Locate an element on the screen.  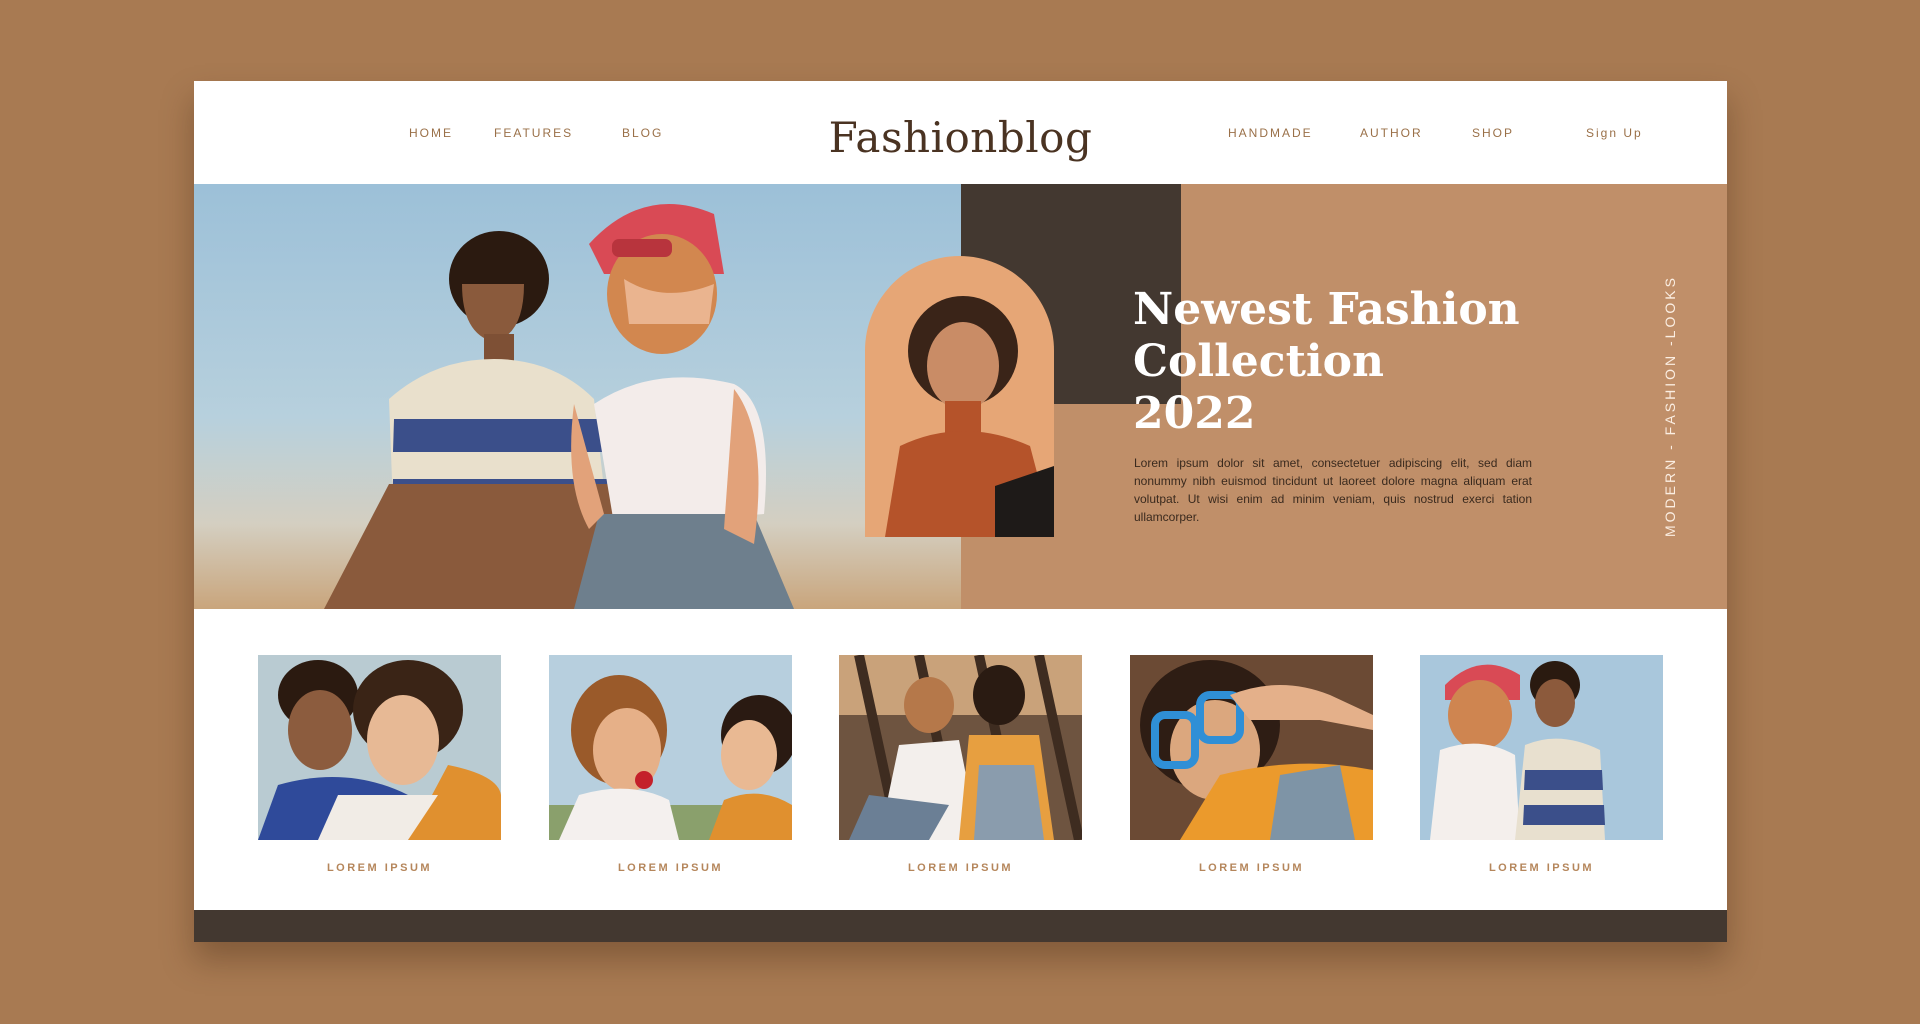
portrait-arch-image is located at coordinates (959, 396).